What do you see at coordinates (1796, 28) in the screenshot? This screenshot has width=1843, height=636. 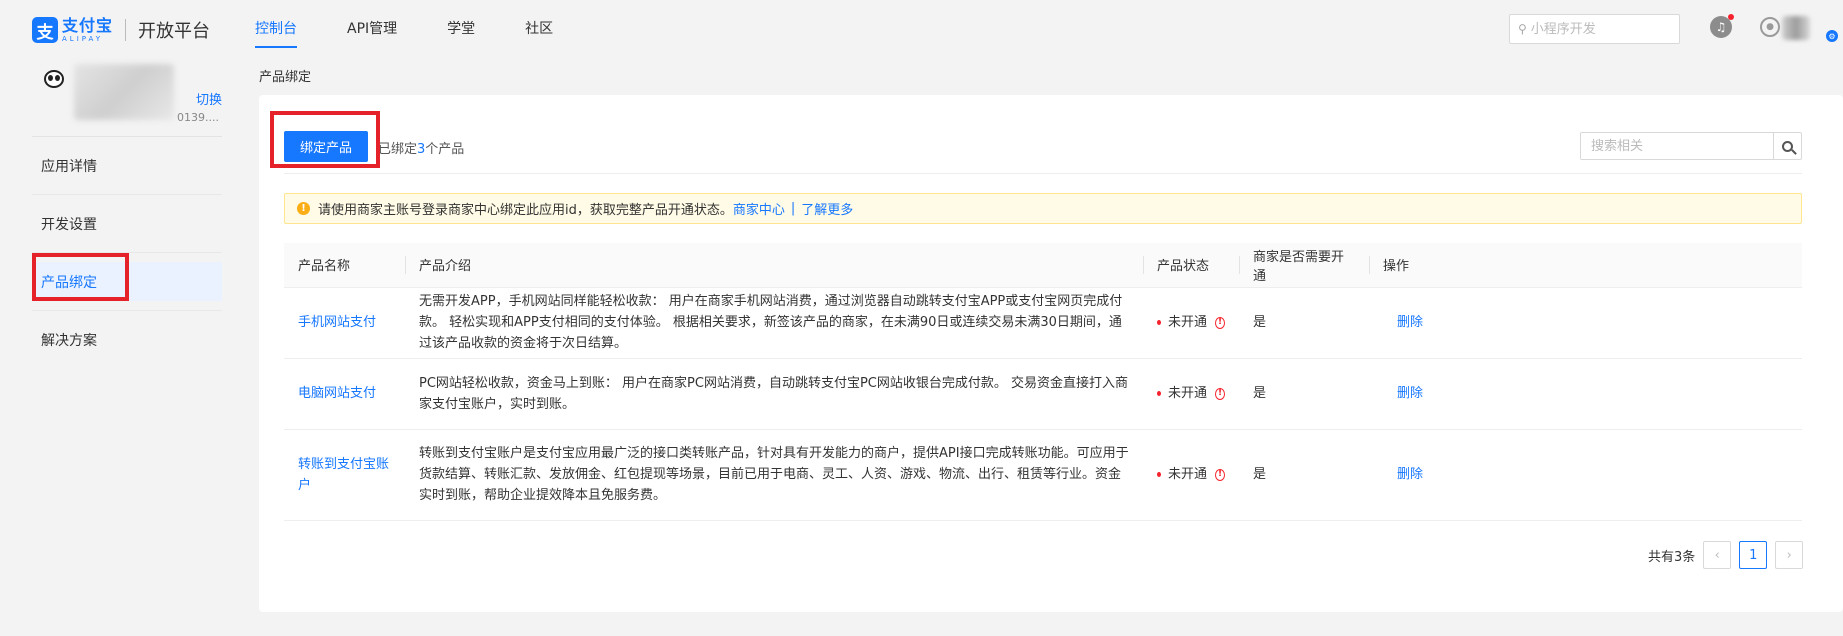 I see `user-avatar` at bounding box center [1796, 28].